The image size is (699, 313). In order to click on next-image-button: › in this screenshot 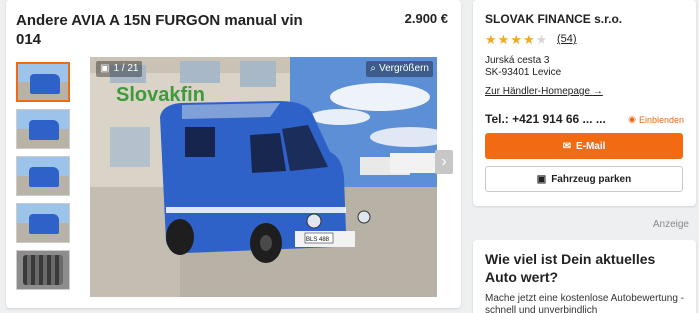, I will do `click(444, 162)`.